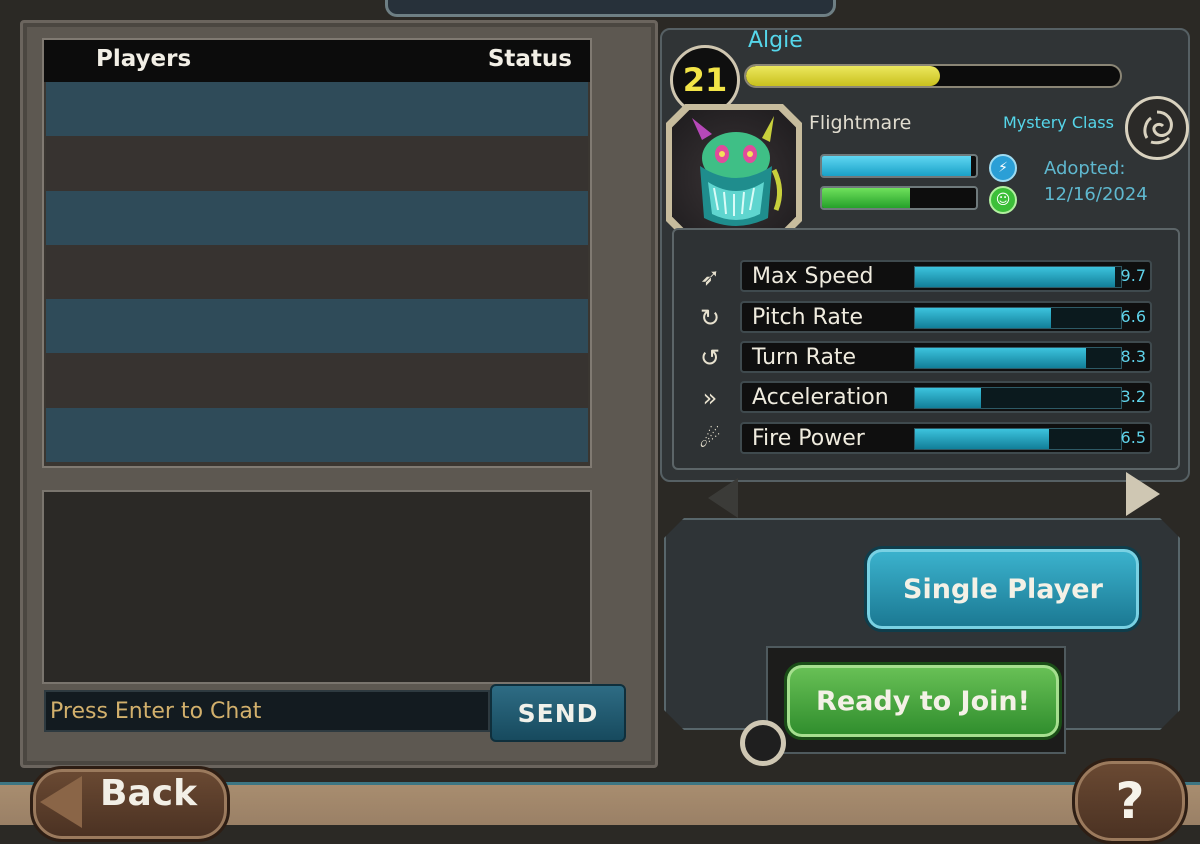  I want to click on turn-rate-icon: ↺, so click(710, 358).